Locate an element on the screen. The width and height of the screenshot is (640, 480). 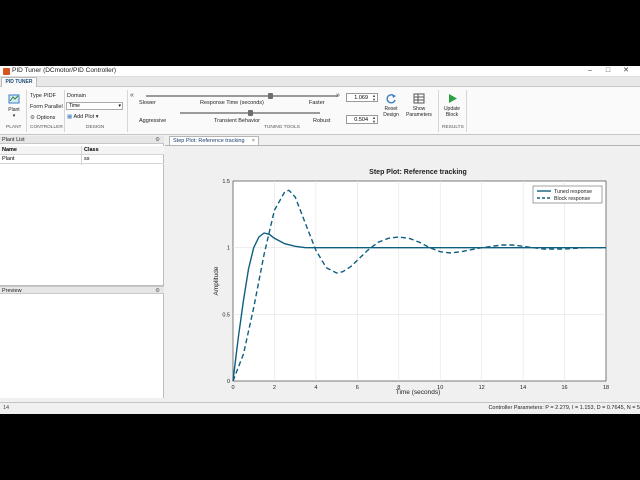
plant-icon is located at coordinates (14, 99).